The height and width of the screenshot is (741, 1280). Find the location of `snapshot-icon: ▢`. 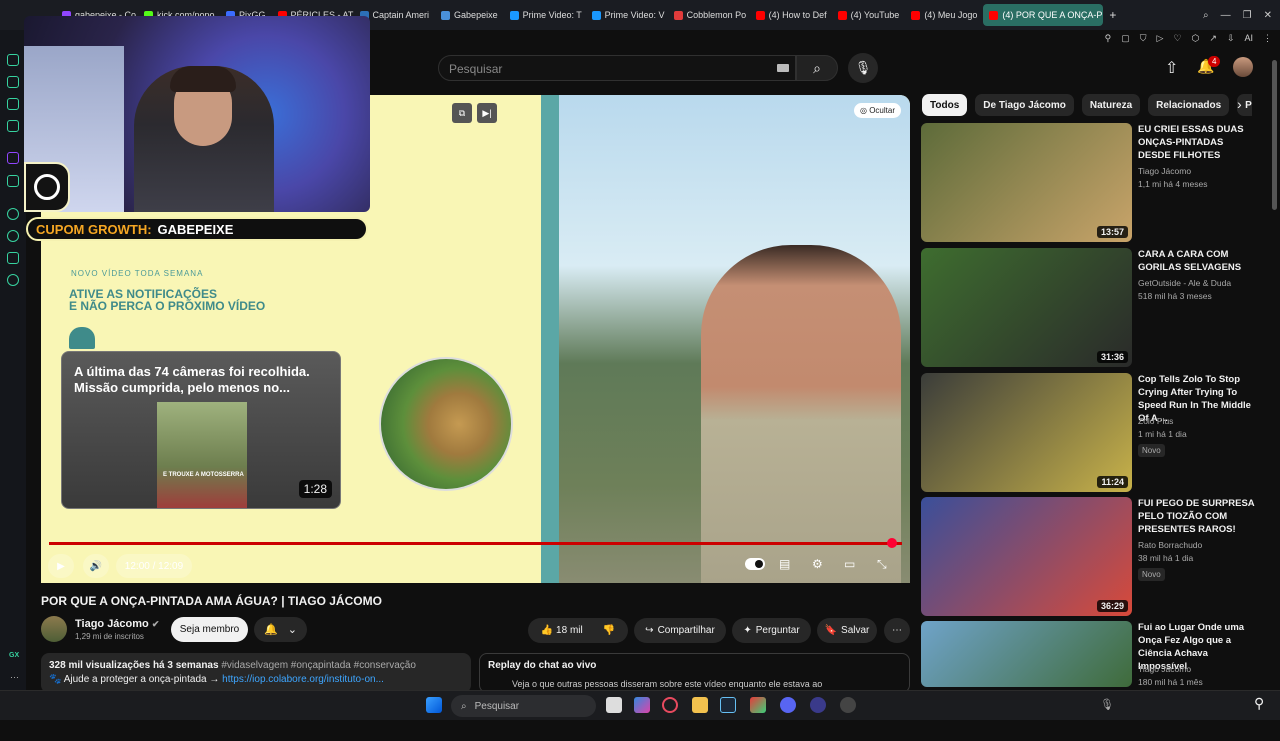

snapshot-icon: ▢ is located at coordinates (1125, 38).